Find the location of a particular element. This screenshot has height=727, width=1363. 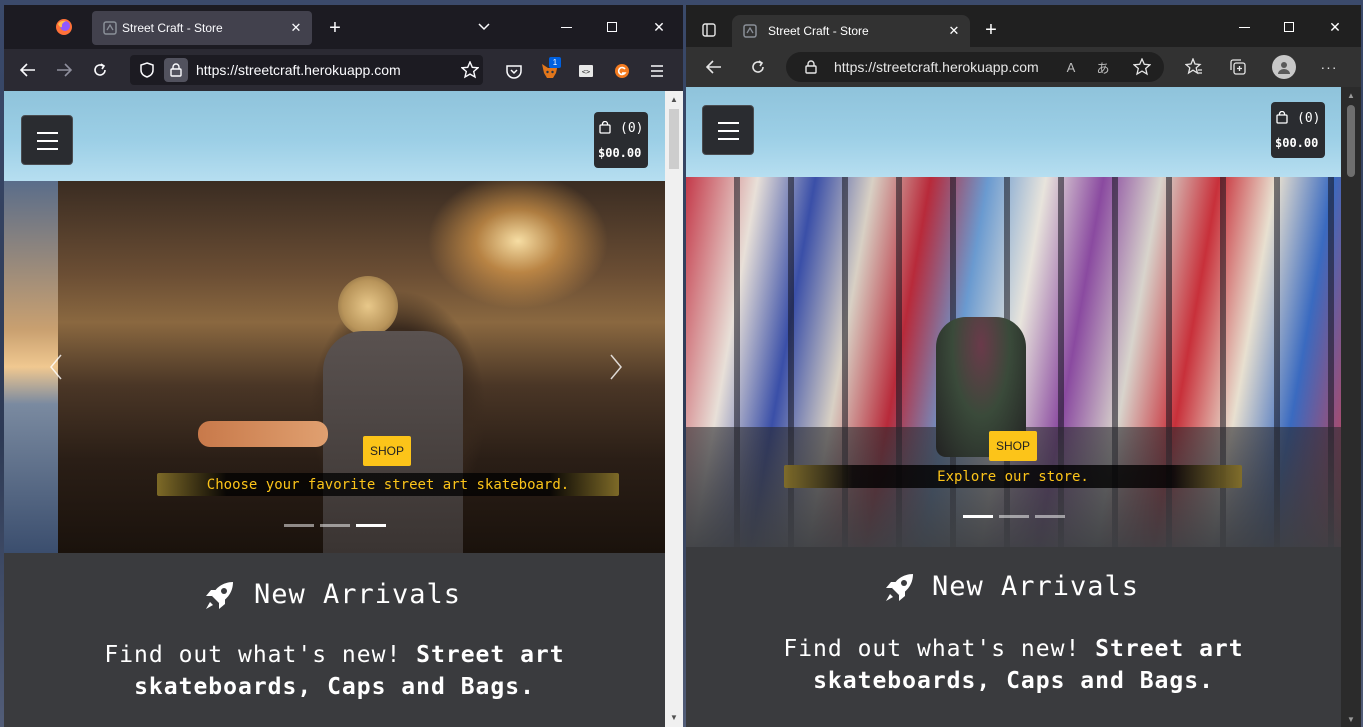

slide-caption: Explore our store. is located at coordinates (1013, 476).